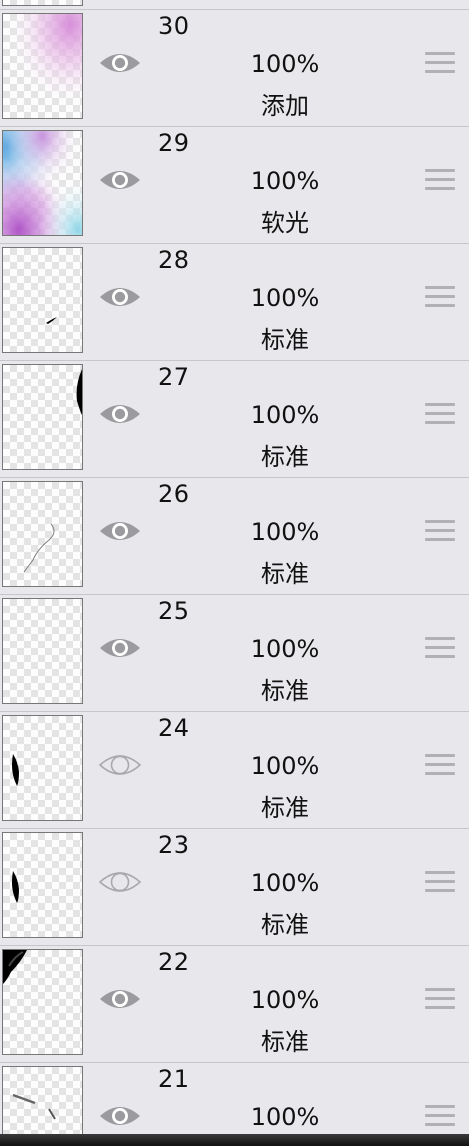 The image size is (469, 1146). I want to click on layer-row-partial, so click(234, 5).